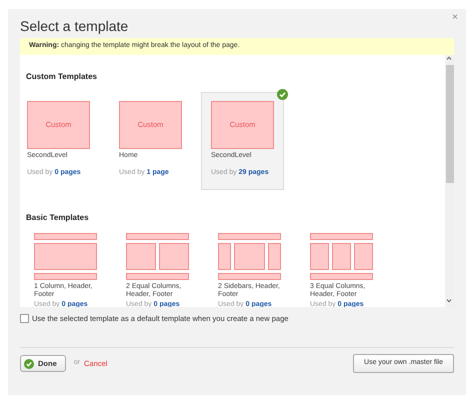 This screenshot has height=404, width=474. I want to click on scroll-down-icon, so click(449, 301).